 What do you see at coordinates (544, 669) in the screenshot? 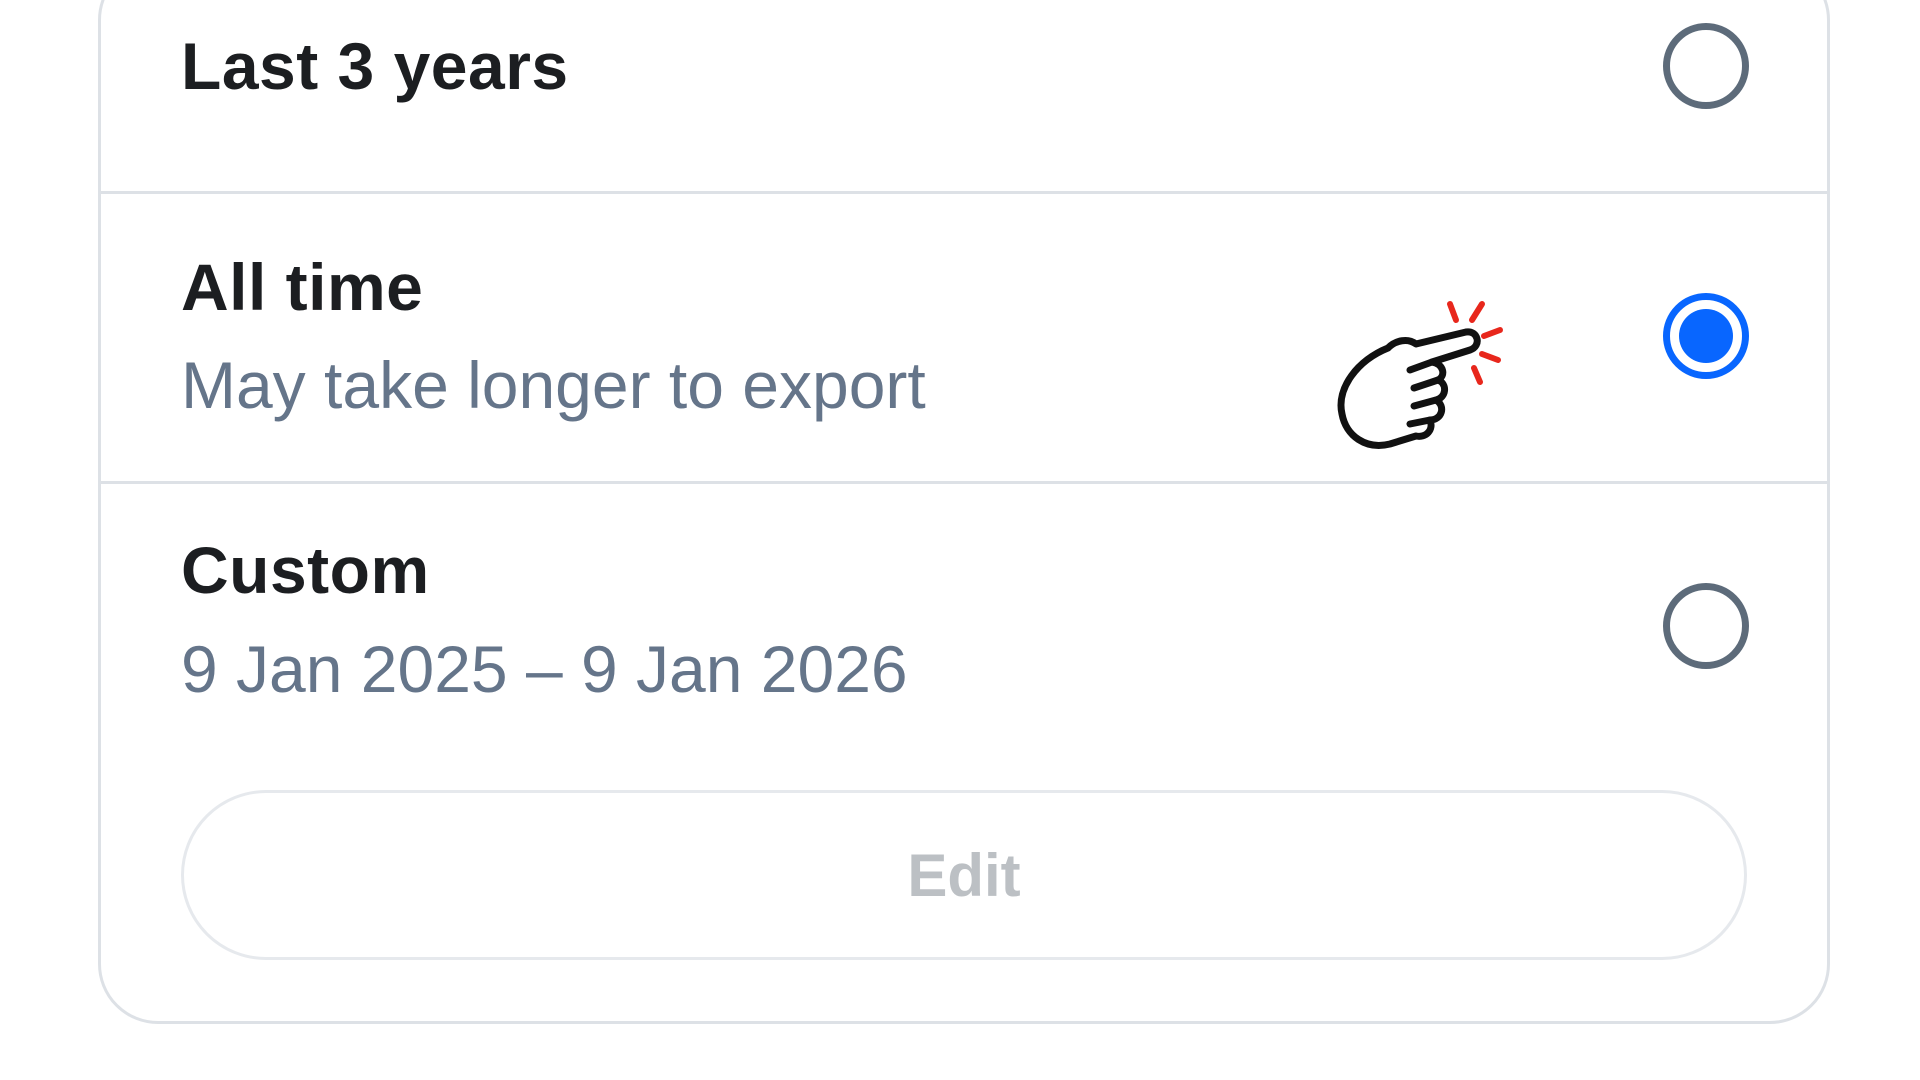
I see `option-date-range: 9 Jan 2025 – 9 Jan 2026` at bounding box center [544, 669].